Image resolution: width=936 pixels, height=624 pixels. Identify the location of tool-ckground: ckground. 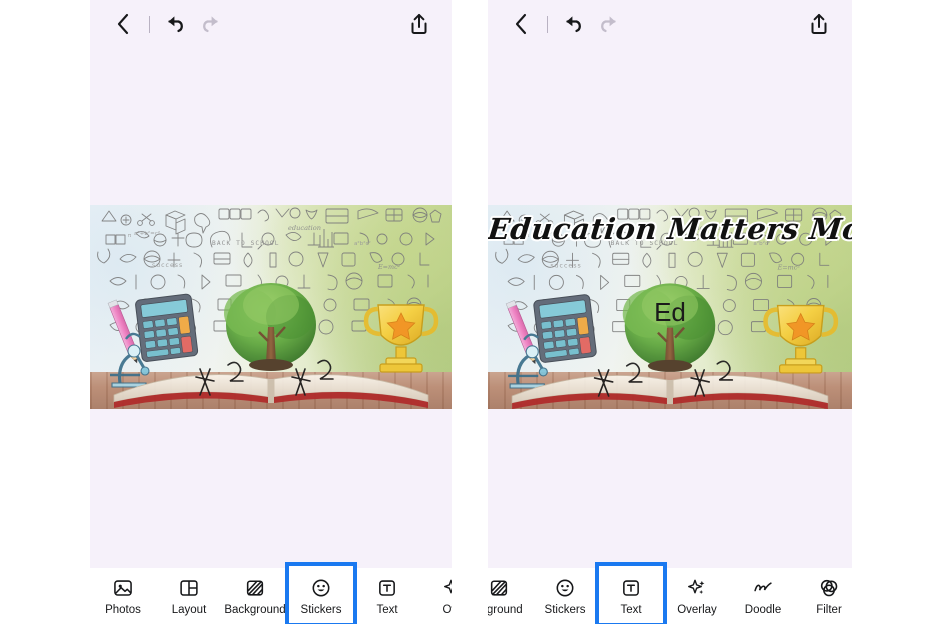
(510, 597).